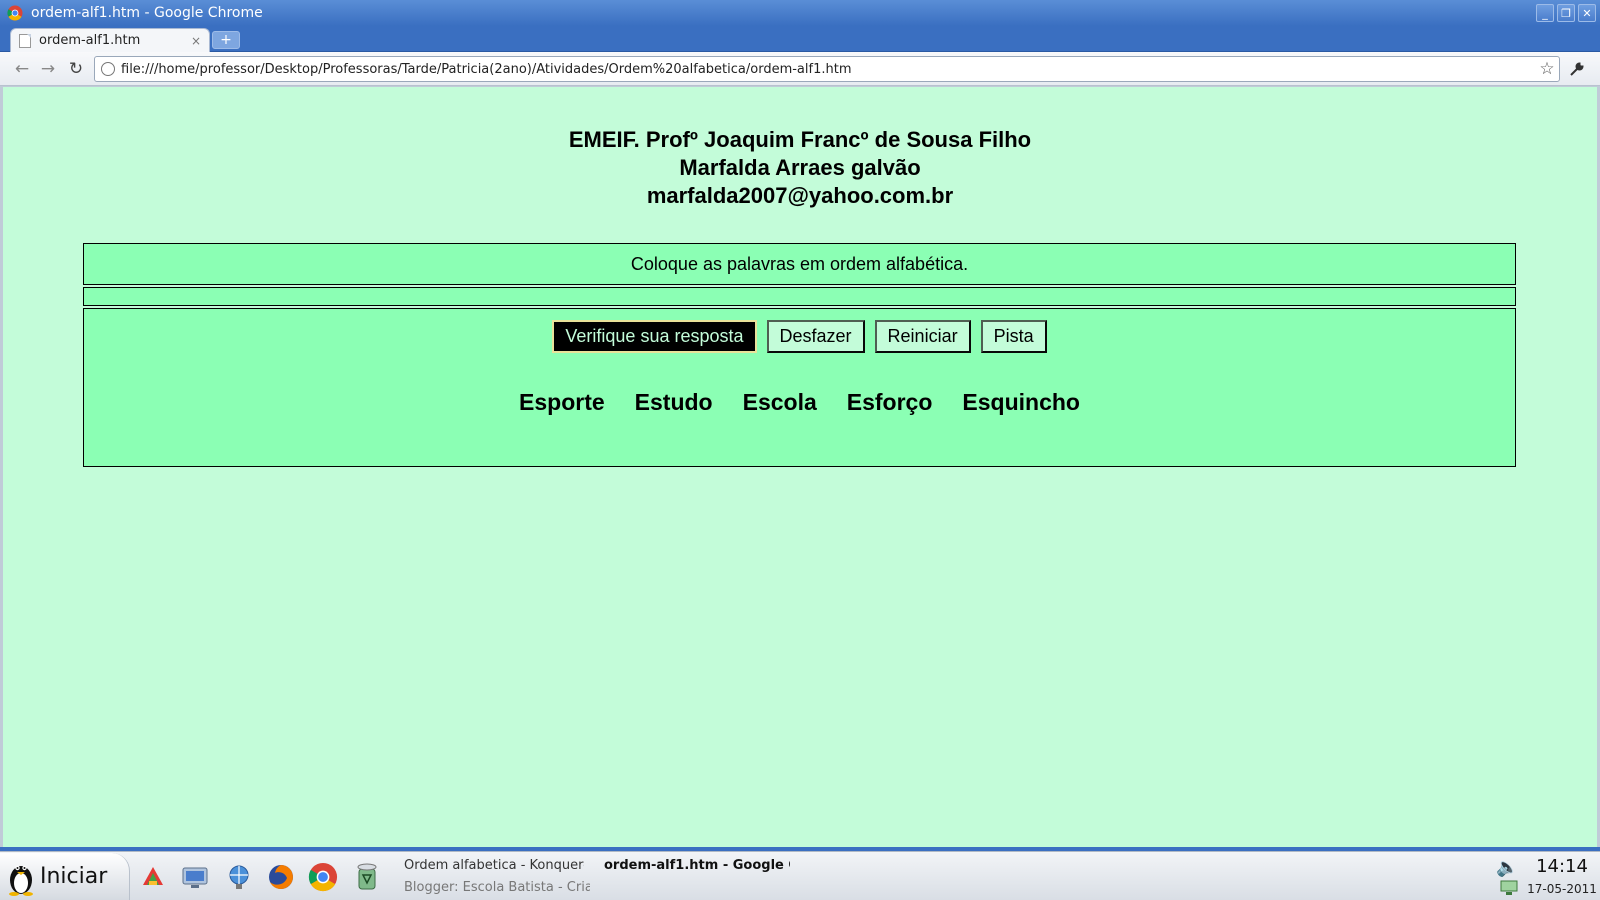 The width and height of the screenshot is (1600, 900). I want to click on tab-label: ordem-alf1.htm, so click(90, 40).